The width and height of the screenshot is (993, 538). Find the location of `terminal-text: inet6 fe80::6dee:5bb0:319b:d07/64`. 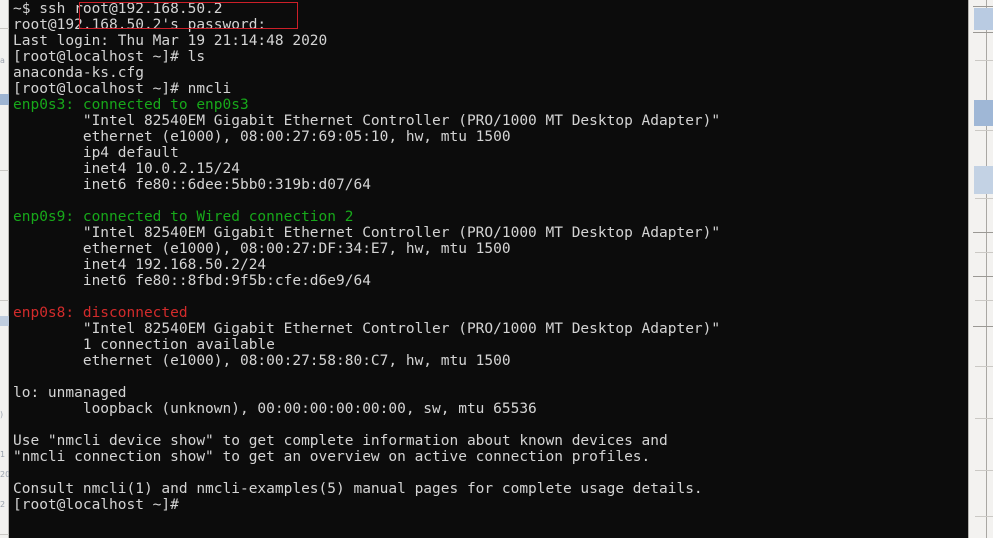

terminal-text: inet6 fe80::6dee:5bb0:319b:d07/64 is located at coordinates (192, 185).